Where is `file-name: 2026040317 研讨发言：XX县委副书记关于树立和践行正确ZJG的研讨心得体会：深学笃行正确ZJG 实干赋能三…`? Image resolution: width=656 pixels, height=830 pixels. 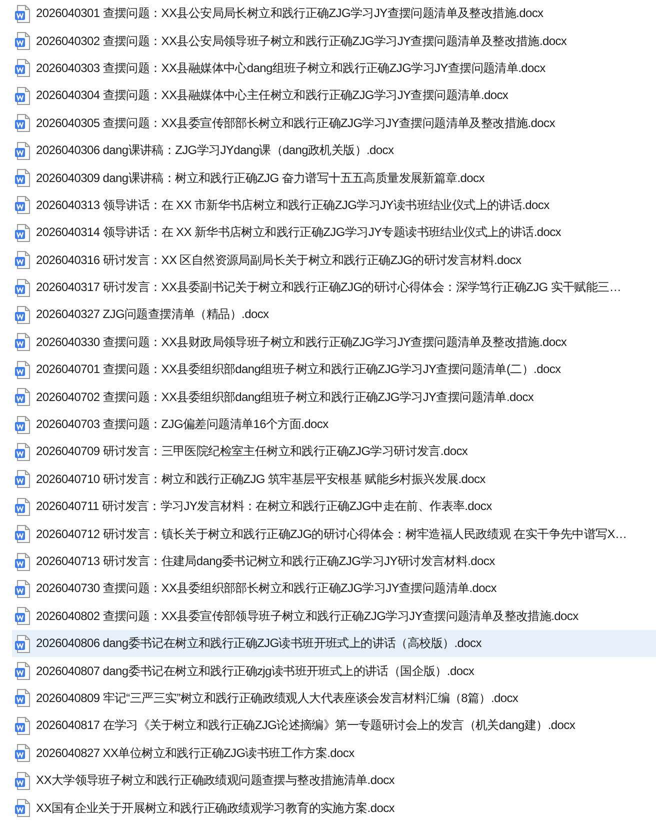 file-name: 2026040317 研讨发言：XX县委副书记关于树立和践行正确ZJG的研讨心得体会：深学笃行正确ZJG 实干赋能三… is located at coordinates (329, 287).